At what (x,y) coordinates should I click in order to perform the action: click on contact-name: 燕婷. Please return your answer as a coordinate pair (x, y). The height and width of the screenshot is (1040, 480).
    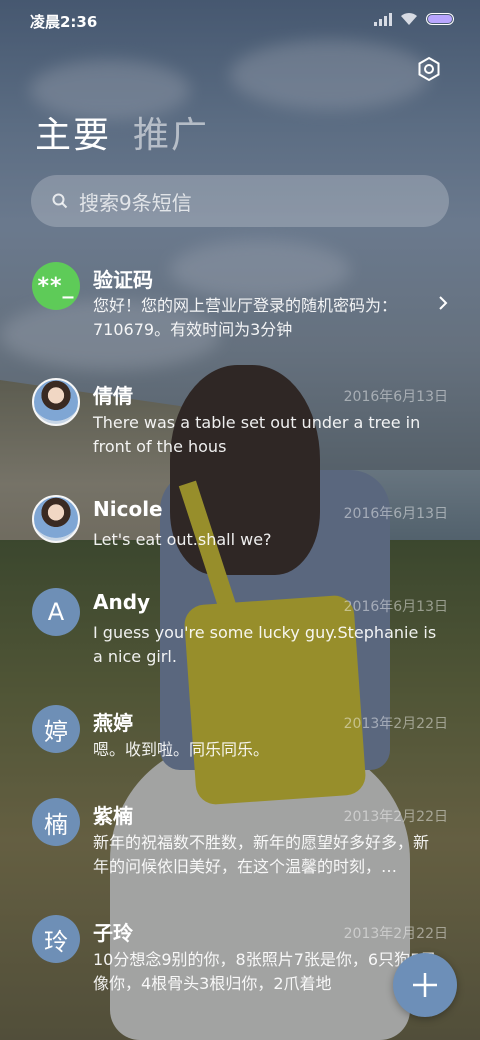
    Looking at the image, I should click on (113, 723).